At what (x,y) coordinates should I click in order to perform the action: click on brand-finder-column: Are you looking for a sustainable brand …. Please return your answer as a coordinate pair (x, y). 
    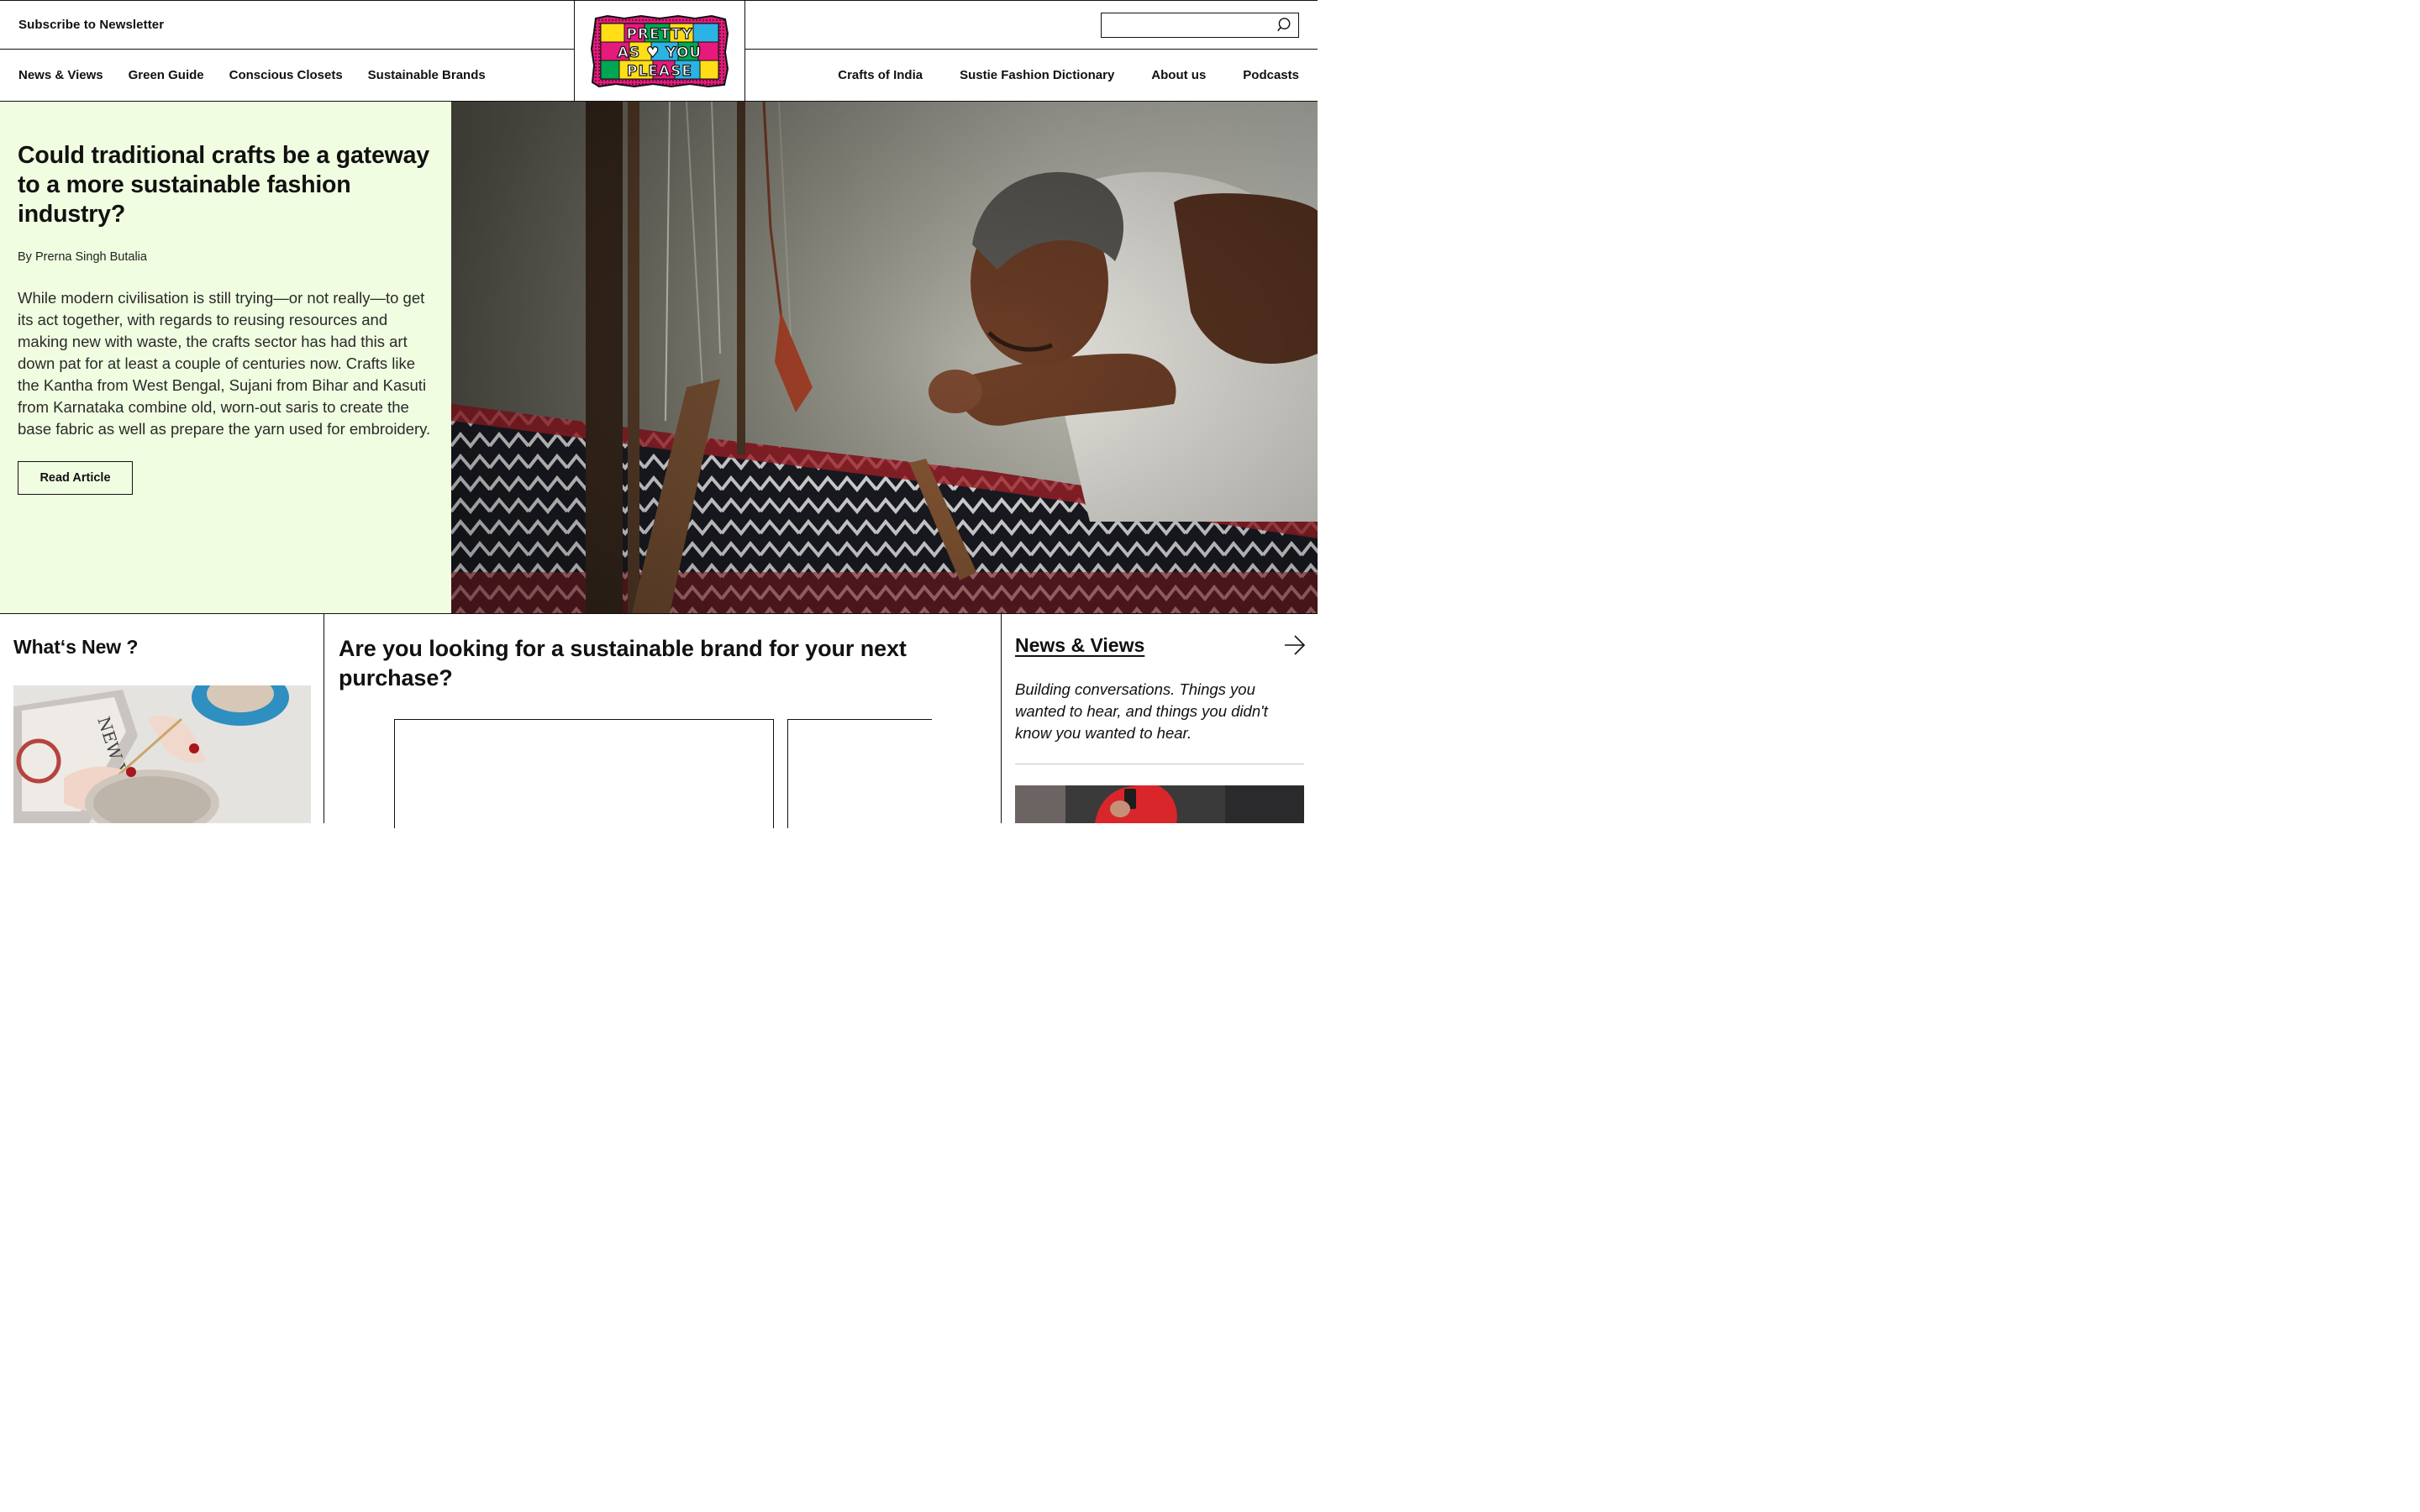
    Looking at the image, I should click on (663, 721).